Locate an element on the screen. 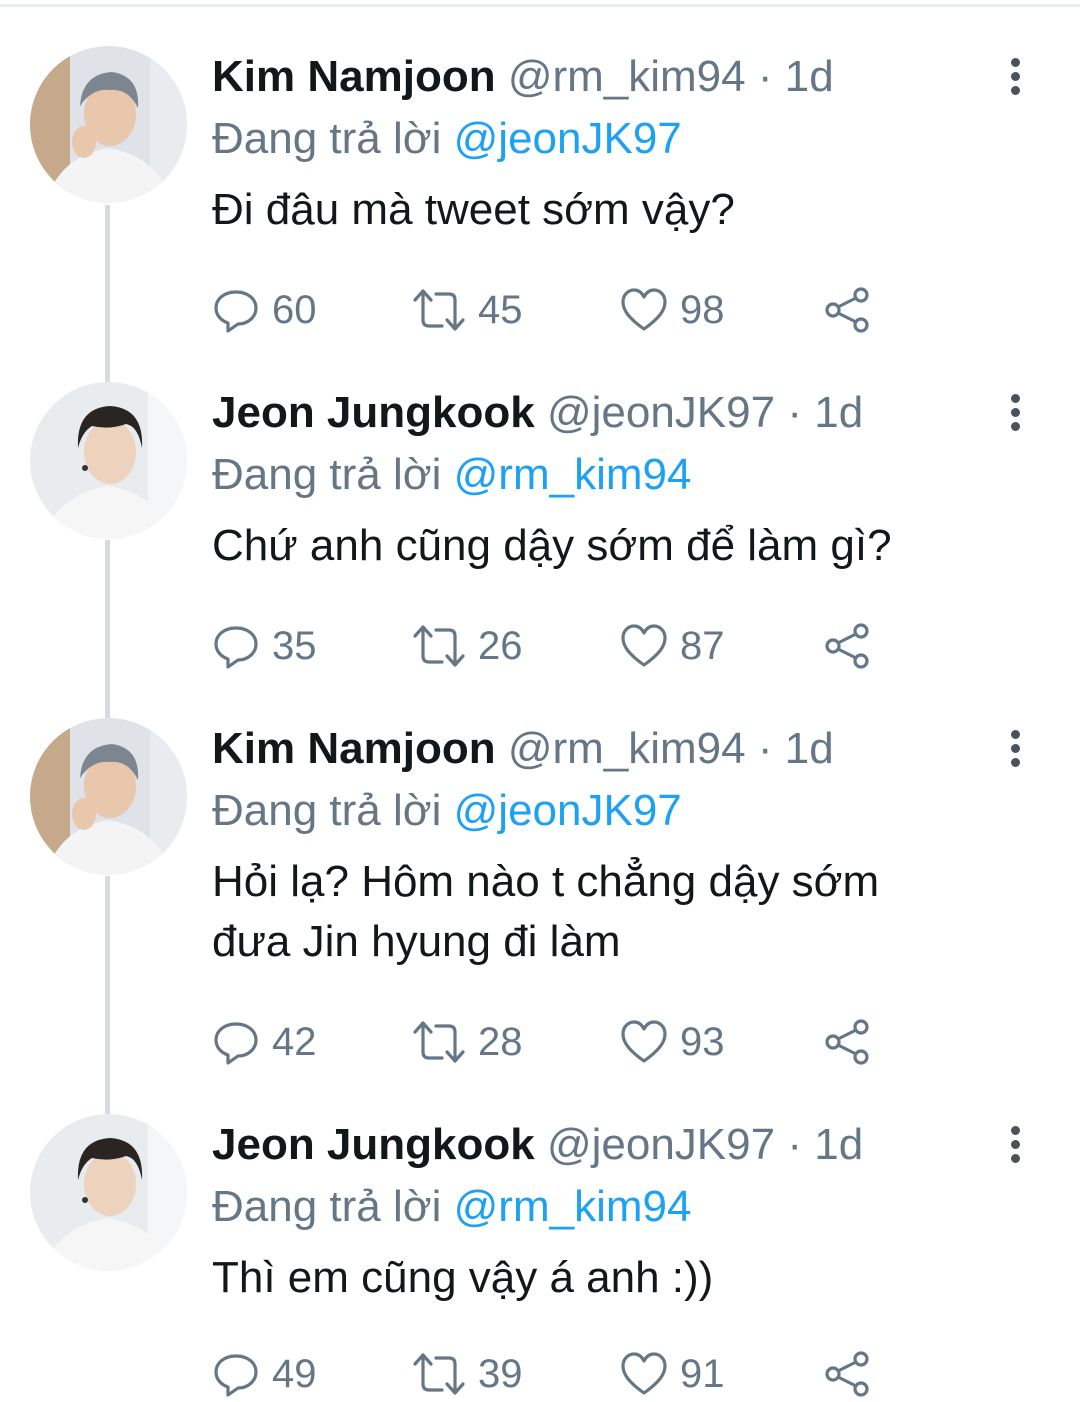 This screenshot has width=1080, height=1402. reply-count: 60 is located at coordinates (294, 309).